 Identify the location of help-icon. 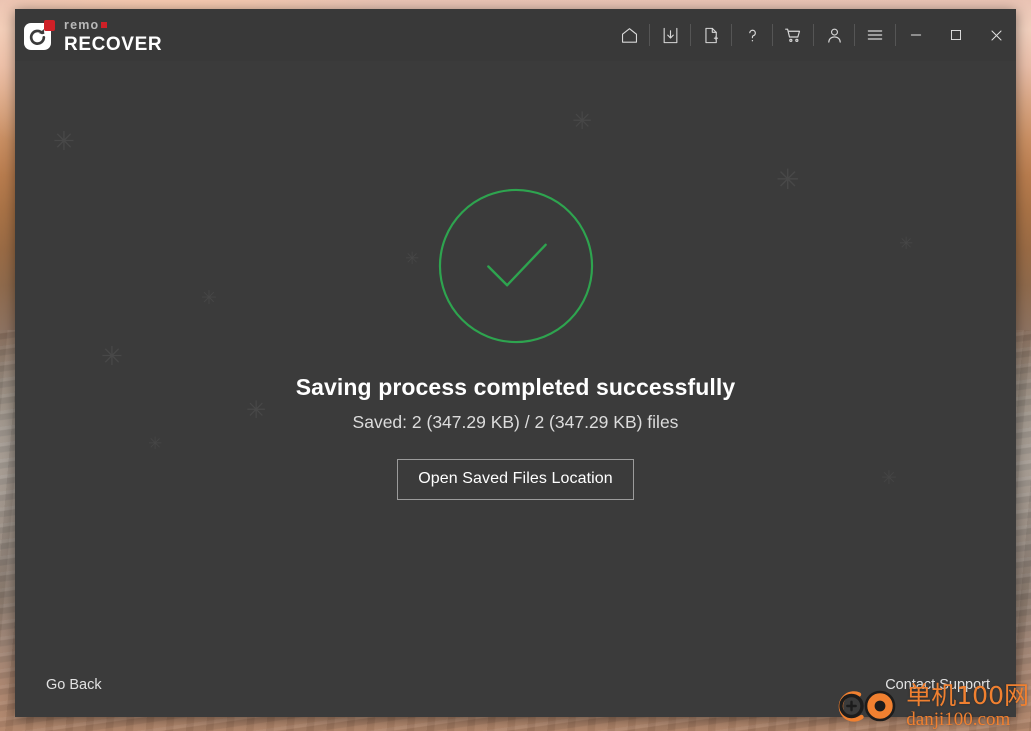
(752, 35).